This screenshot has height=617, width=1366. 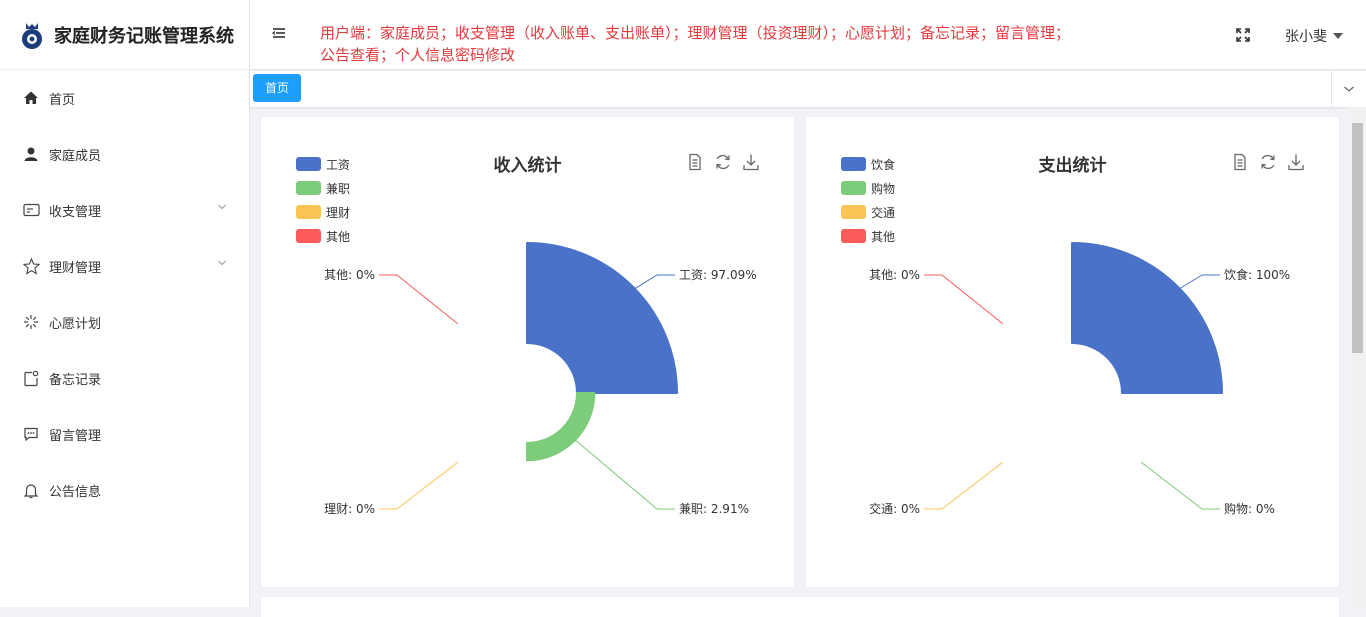 I want to click on sidebar-item-label: 心愿计划, so click(x=75, y=324).